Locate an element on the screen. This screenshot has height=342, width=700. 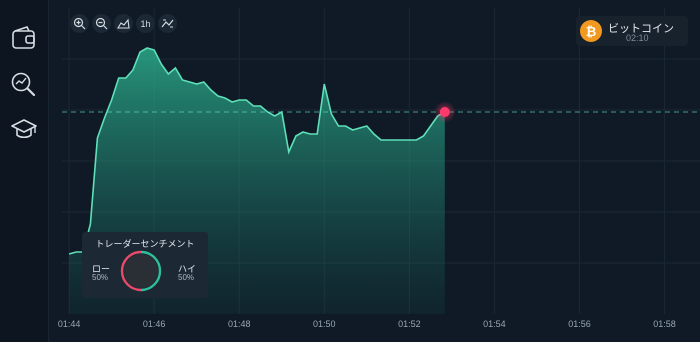
x-tick-label: 01:54 is located at coordinates (494, 324).